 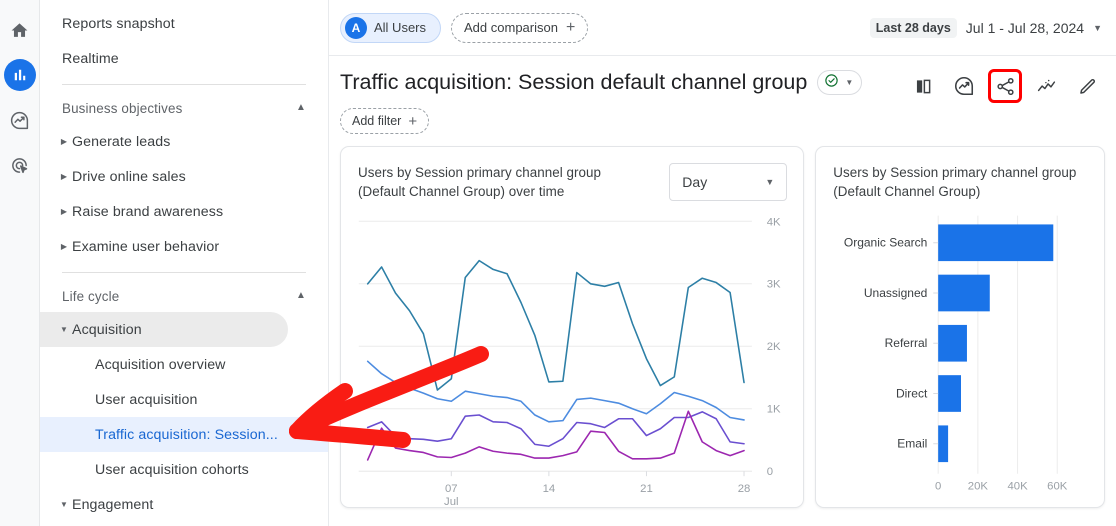 What do you see at coordinates (400, 27) in the screenshot?
I see `audience-chip-label: All Users` at bounding box center [400, 27].